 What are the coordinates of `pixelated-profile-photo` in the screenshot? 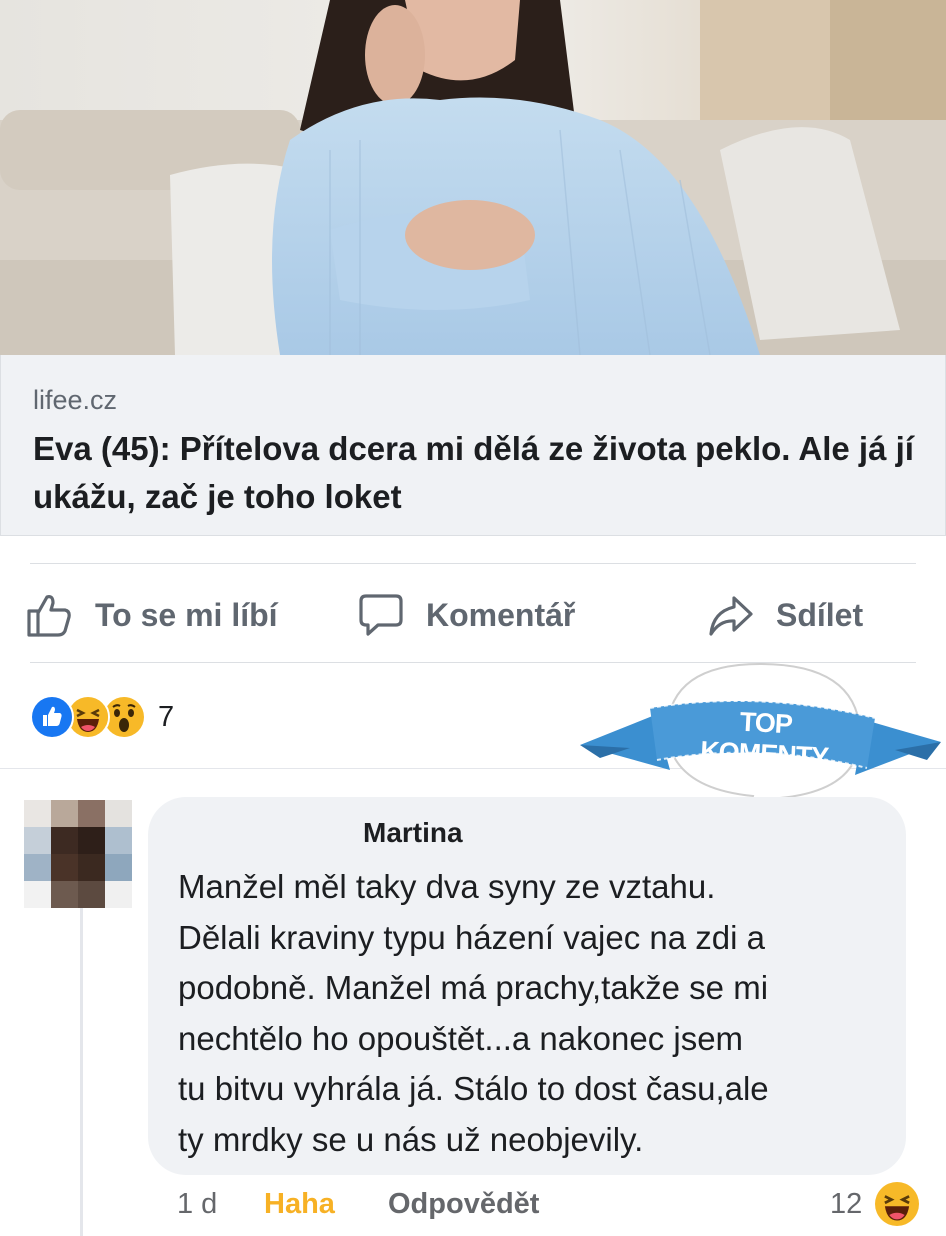 It's located at (78, 854).